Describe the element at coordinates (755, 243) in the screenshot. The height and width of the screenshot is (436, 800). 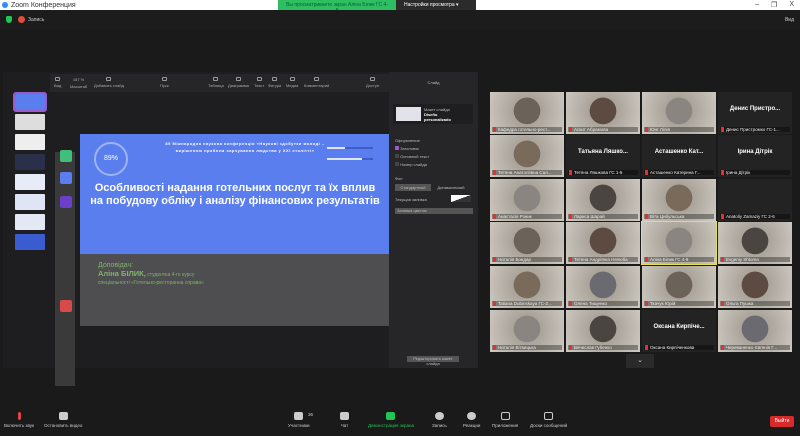
I see `participant-tile: Evgeniy Shtoma` at that location.